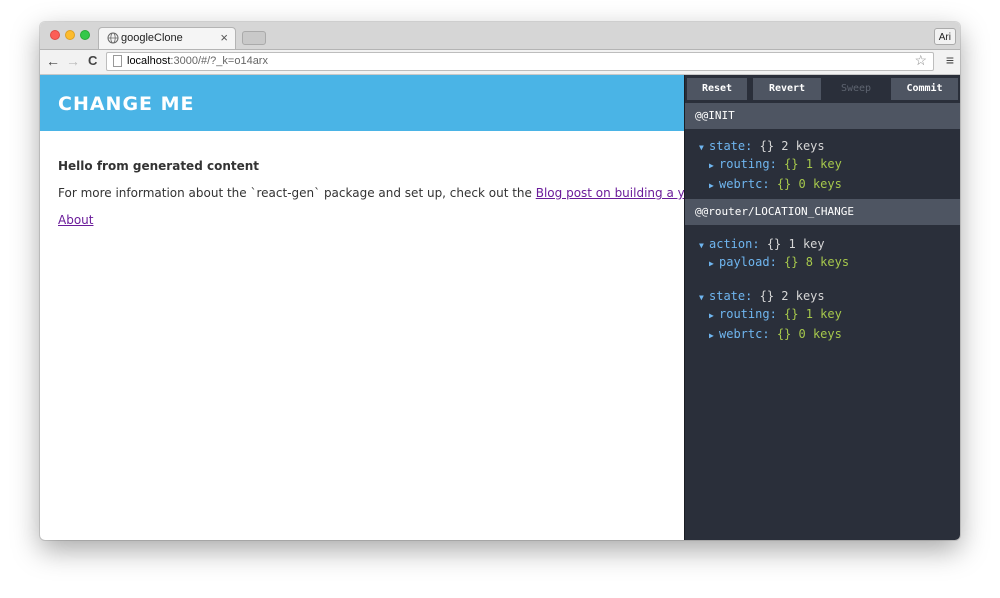 The image size is (1000, 598). What do you see at coordinates (734, 244) in the screenshot?
I see `tree-key: action:` at bounding box center [734, 244].